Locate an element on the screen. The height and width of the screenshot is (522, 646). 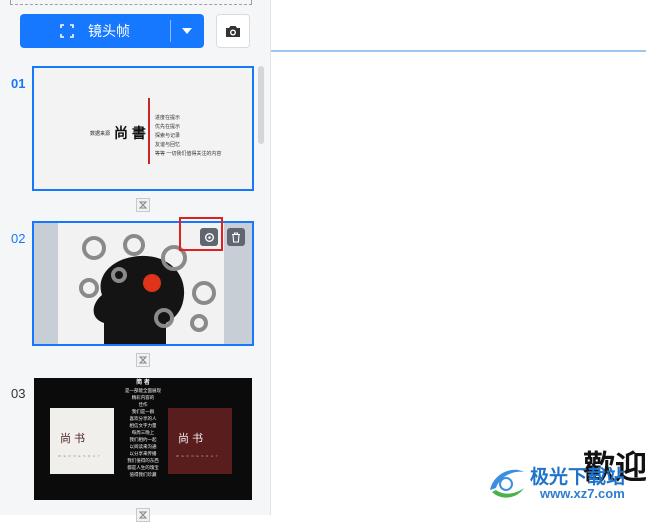
watermark-logo-icon is located at coordinates (507, 483).